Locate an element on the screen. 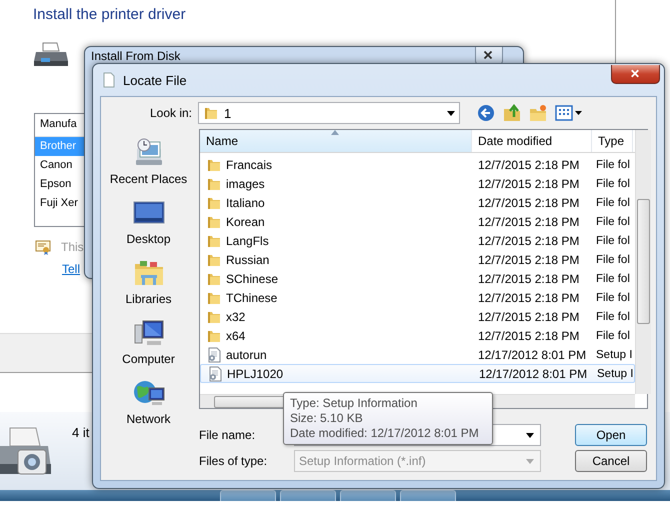 The image size is (670, 521). status-text: 4 it is located at coordinates (81, 432).